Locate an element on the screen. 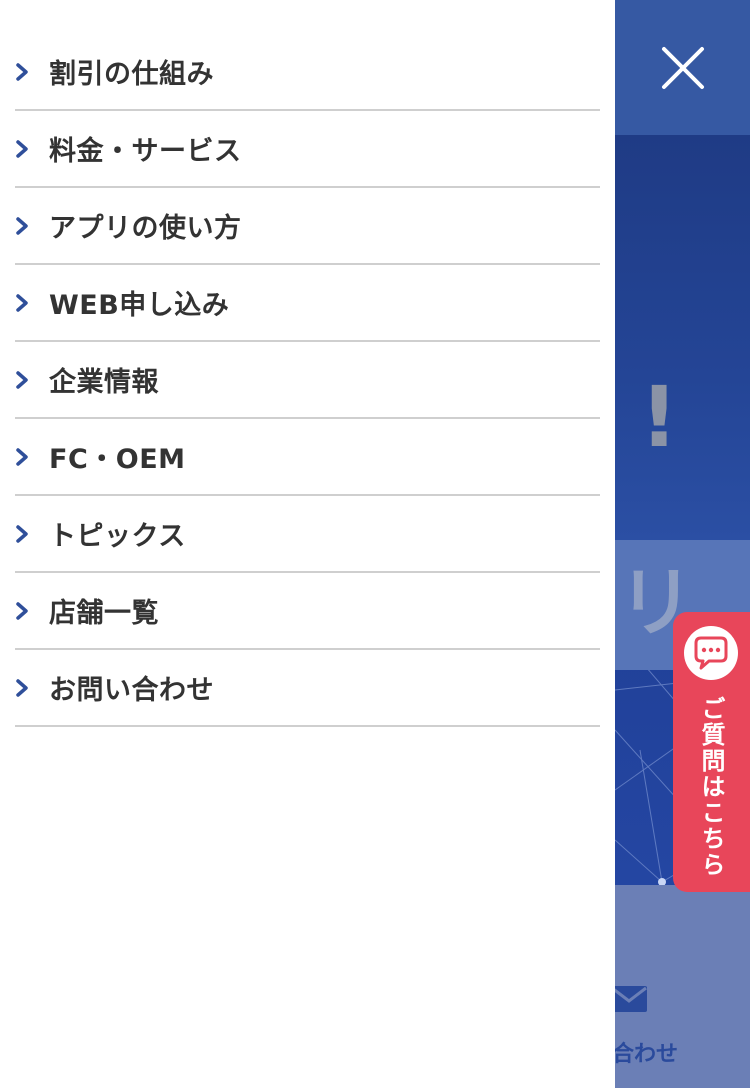 The height and width of the screenshot is (1088, 750). question-tab-button: ご質問はこちら is located at coordinates (711, 752).